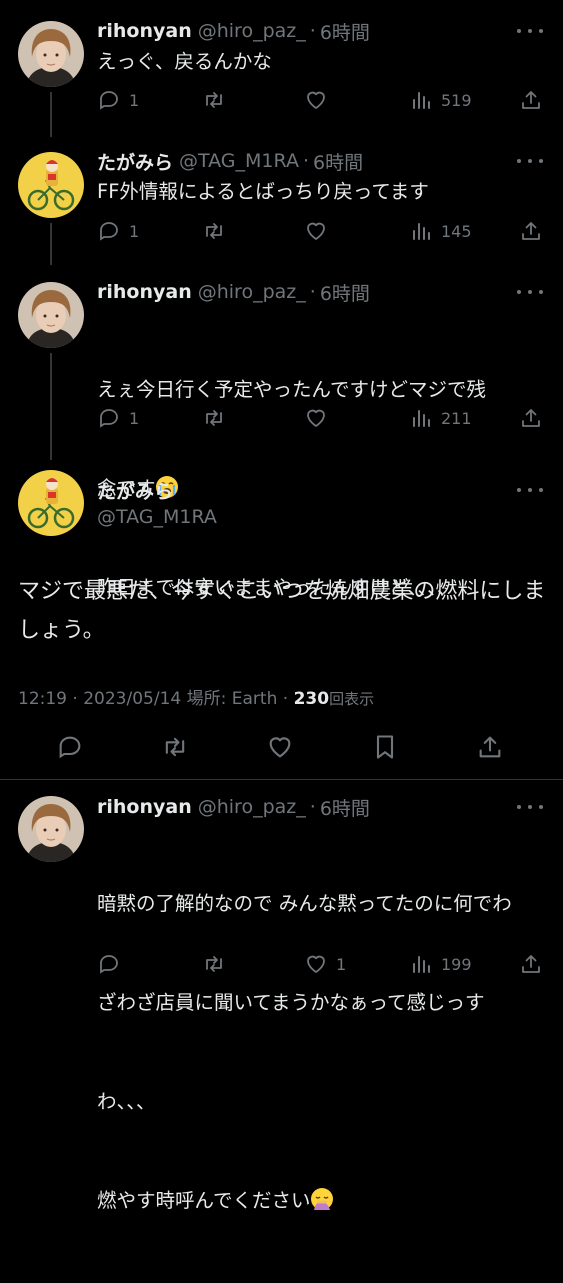 The width and height of the screenshot is (563, 1283). I want to click on views-button: 199, so click(440, 964).